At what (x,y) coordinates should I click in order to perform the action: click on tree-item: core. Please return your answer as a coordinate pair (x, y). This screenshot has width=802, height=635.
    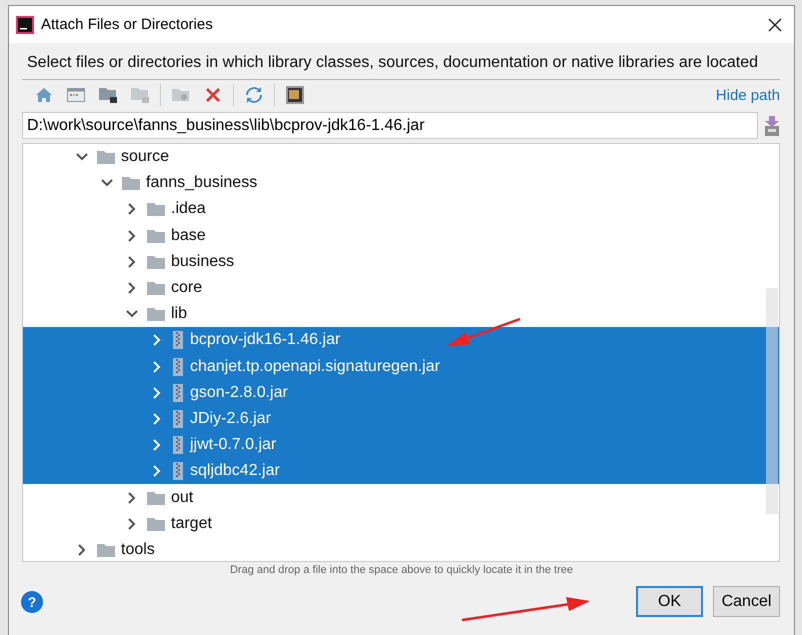
    Looking at the image, I should click on (401, 288).